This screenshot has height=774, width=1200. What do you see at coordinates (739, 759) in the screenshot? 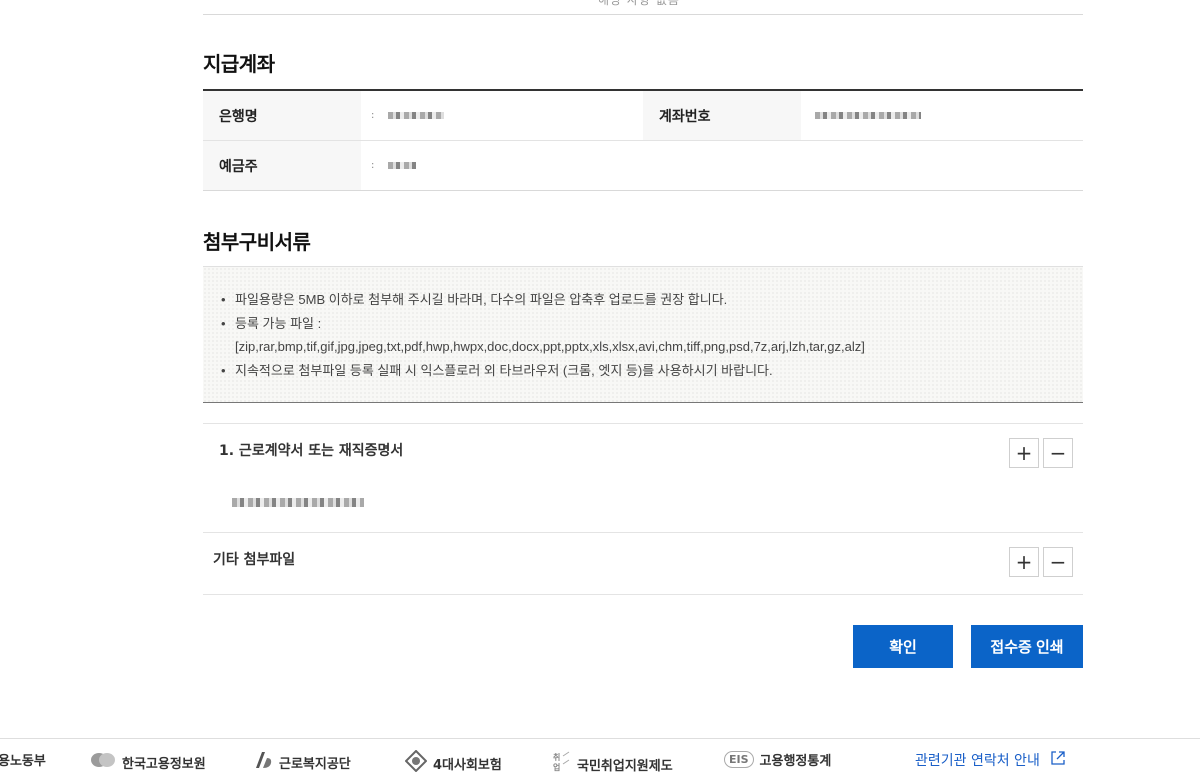
I see `eis-logo-icon: EIS` at bounding box center [739, 759].